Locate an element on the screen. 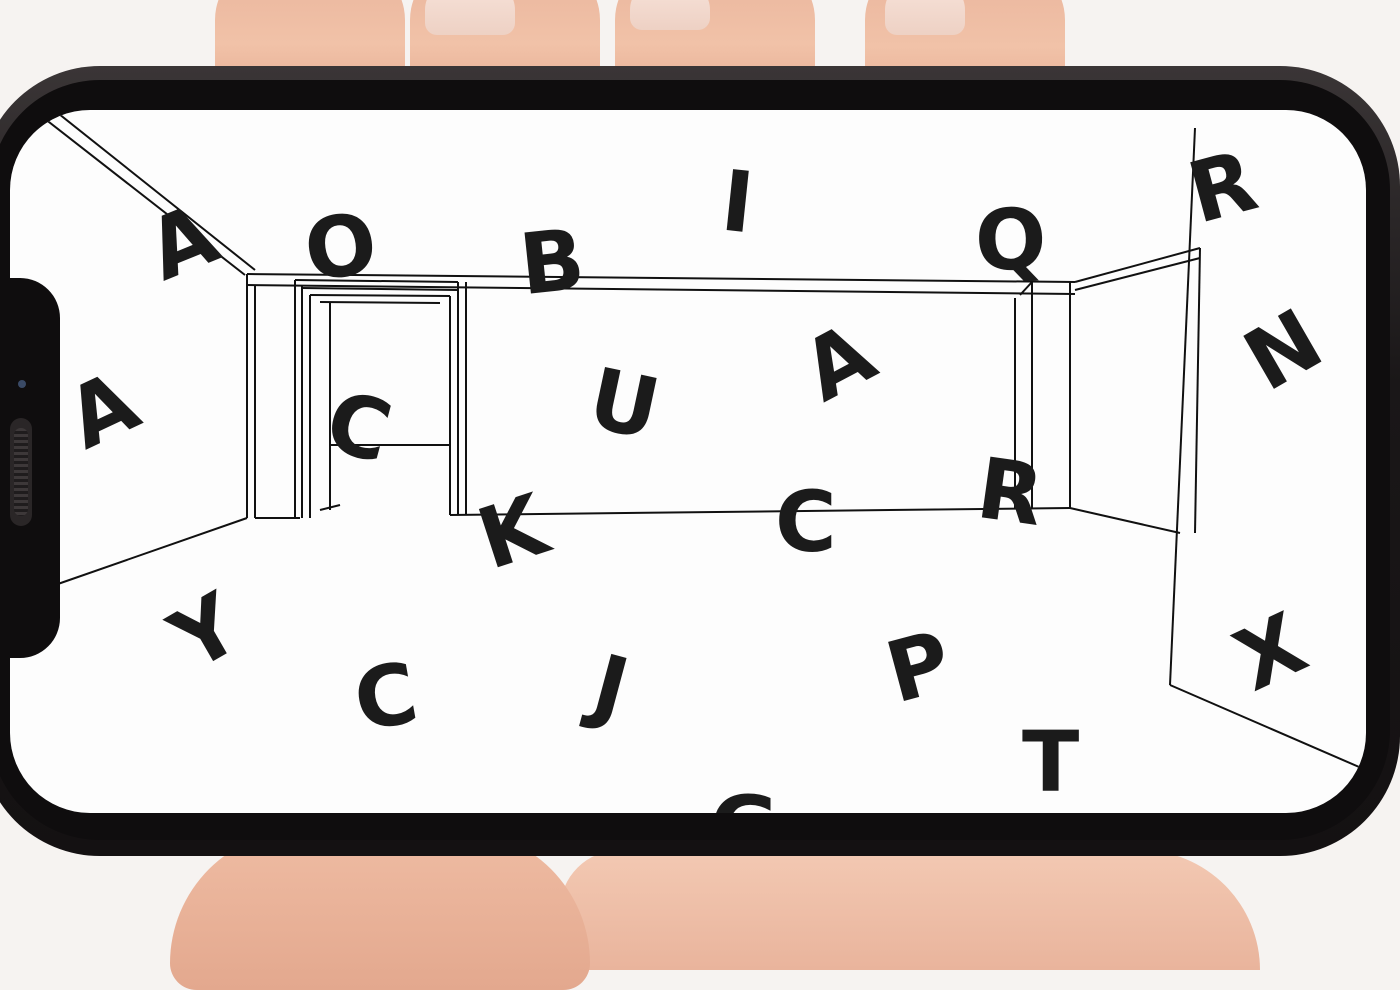 Image resolution: width=1400 pixels, height=990 pixels. floating-letter: R is located at coordinates (1010, 492).